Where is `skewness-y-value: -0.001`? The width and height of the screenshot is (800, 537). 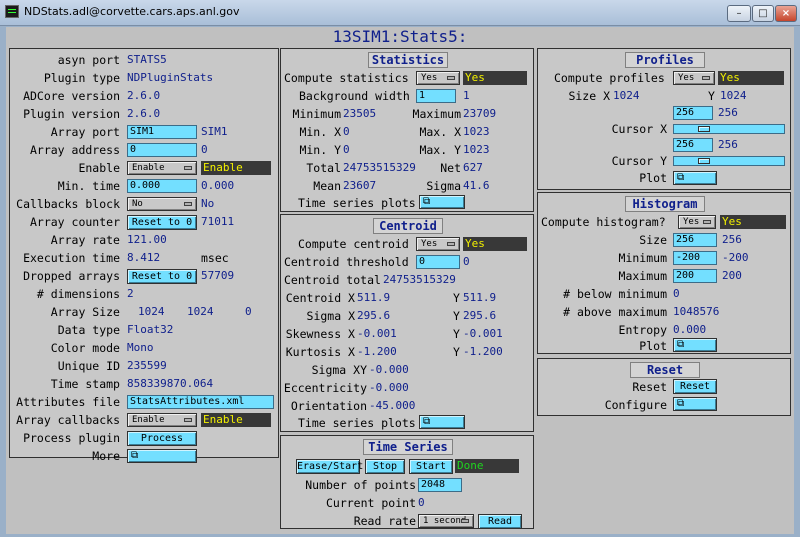
skewness-y-value: -0.001 is located at coordinates (483, 333).